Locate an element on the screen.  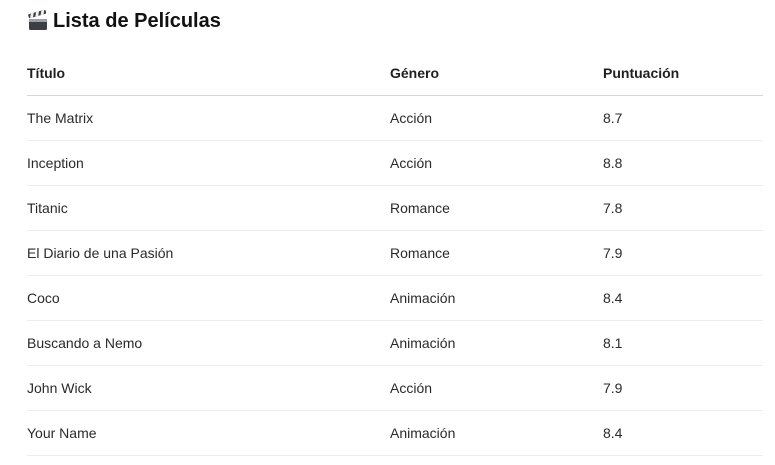
table-row: Inception Acción 8.8 is located at coordinates (395, 163).